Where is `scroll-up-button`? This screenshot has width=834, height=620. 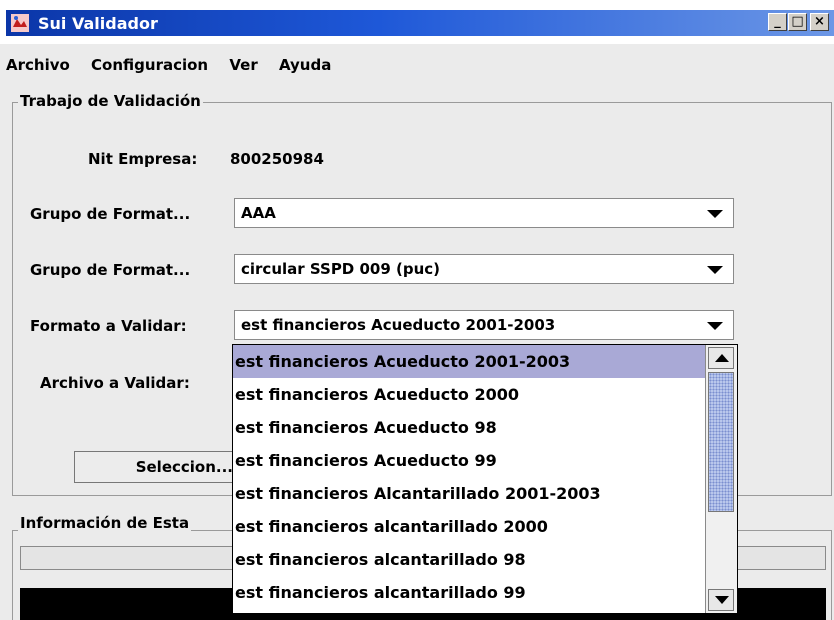 scroll-up-button is located at coordinates (721, 358).